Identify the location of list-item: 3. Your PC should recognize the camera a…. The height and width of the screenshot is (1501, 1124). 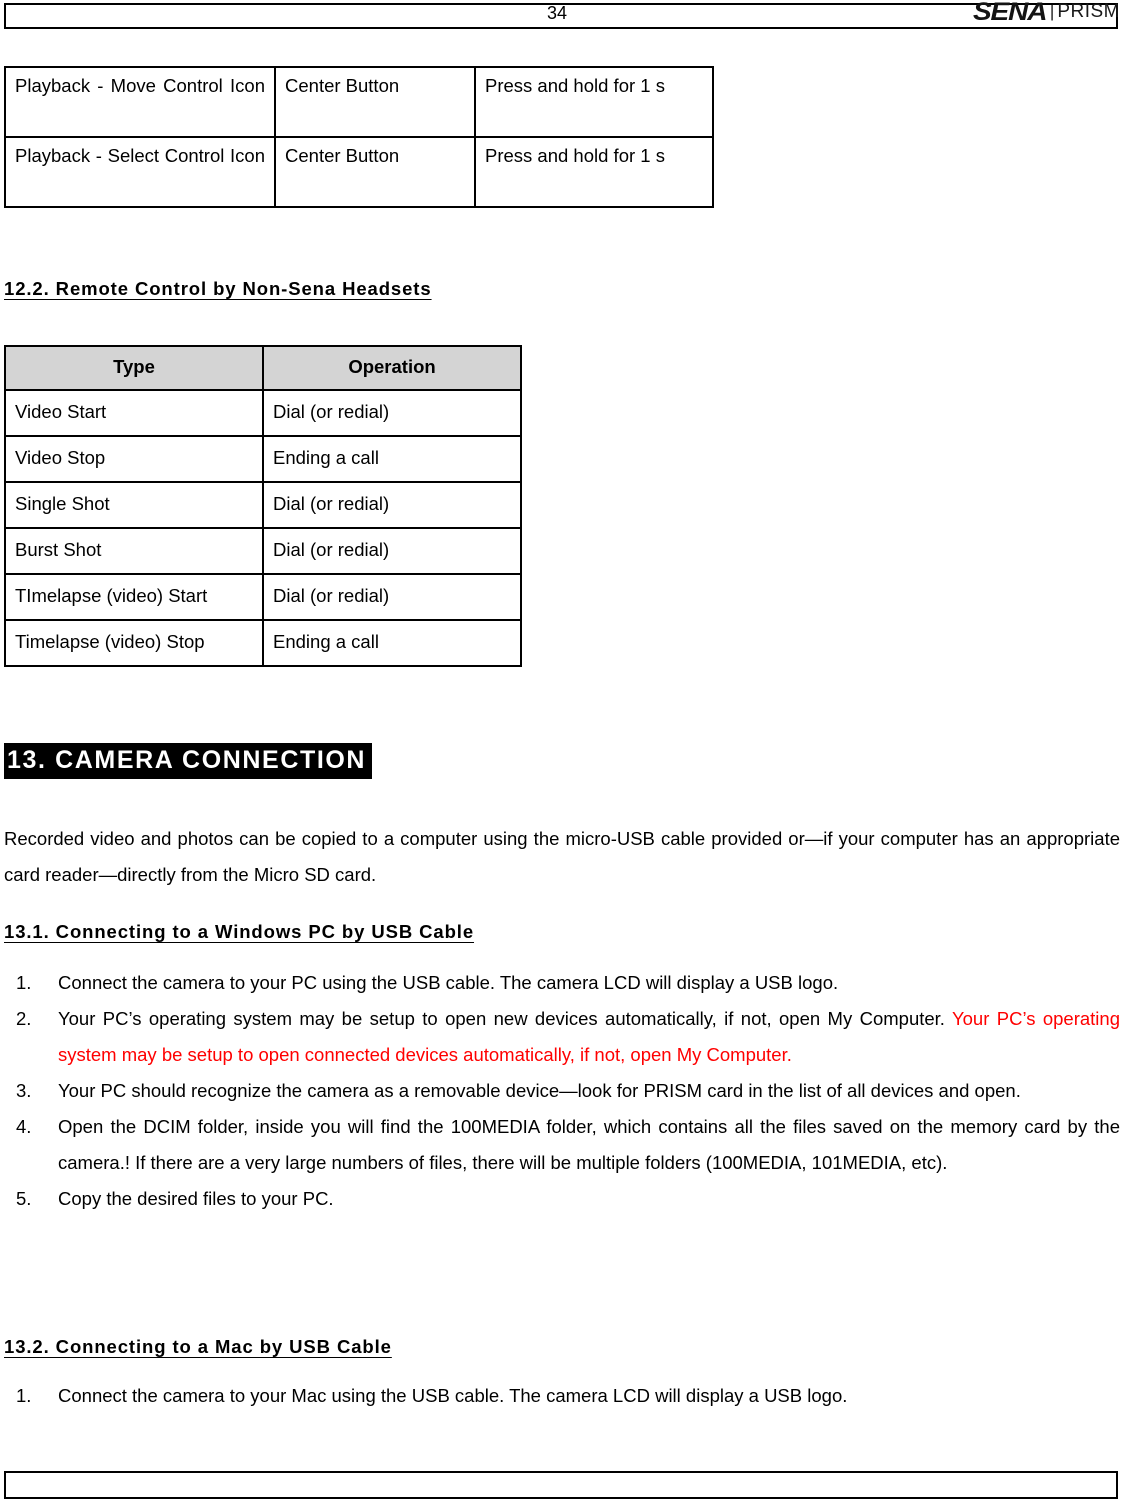
(562, 1091).